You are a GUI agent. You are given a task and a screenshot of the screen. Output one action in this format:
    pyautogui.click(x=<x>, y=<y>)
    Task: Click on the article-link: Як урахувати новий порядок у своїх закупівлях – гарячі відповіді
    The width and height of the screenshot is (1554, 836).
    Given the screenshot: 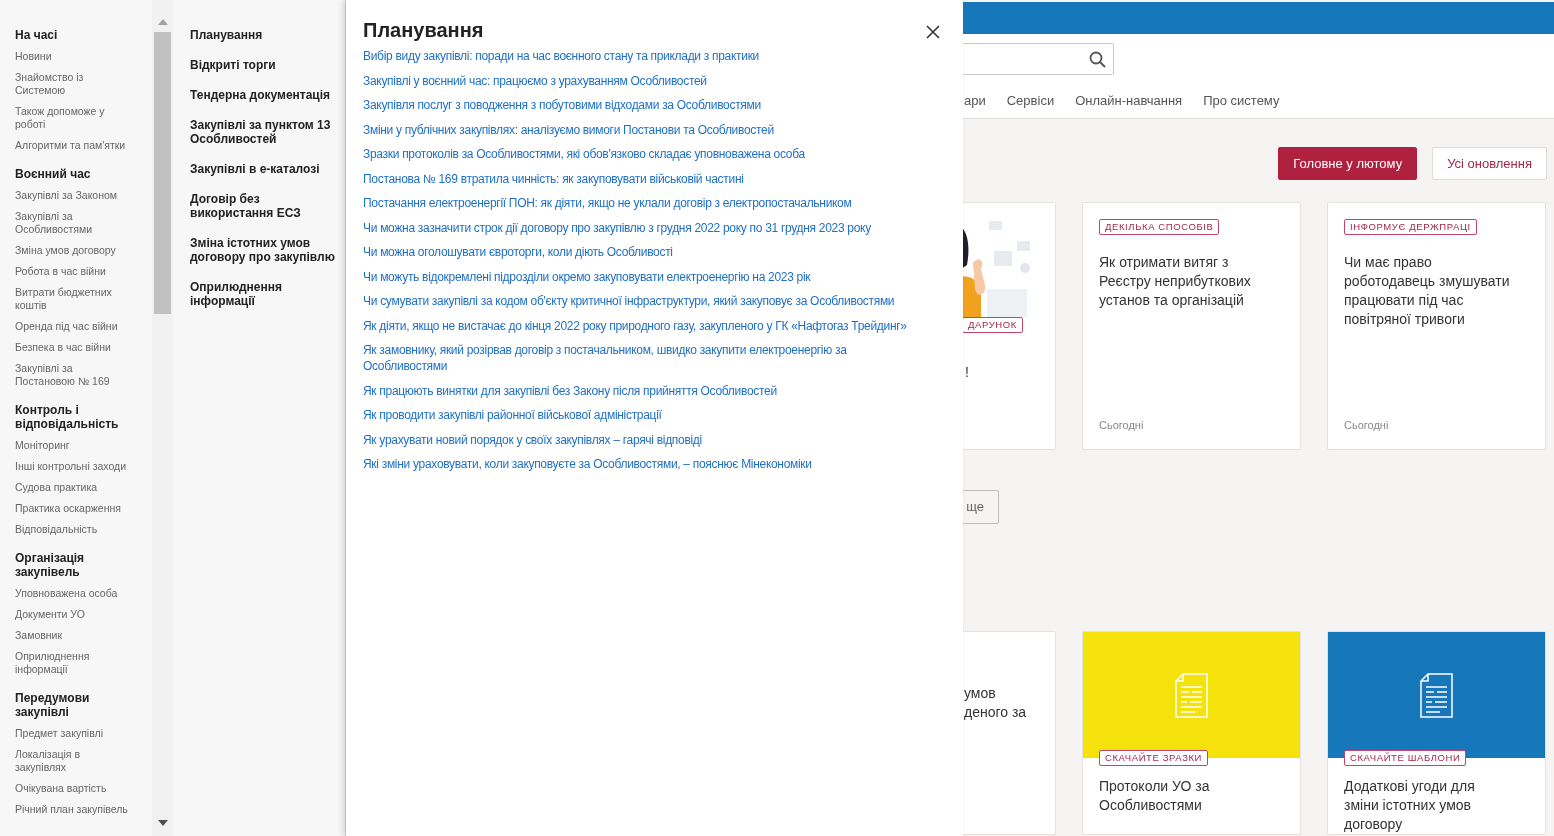 What is the action you would take?
    pyautogui.click(x=532, y=439)
    